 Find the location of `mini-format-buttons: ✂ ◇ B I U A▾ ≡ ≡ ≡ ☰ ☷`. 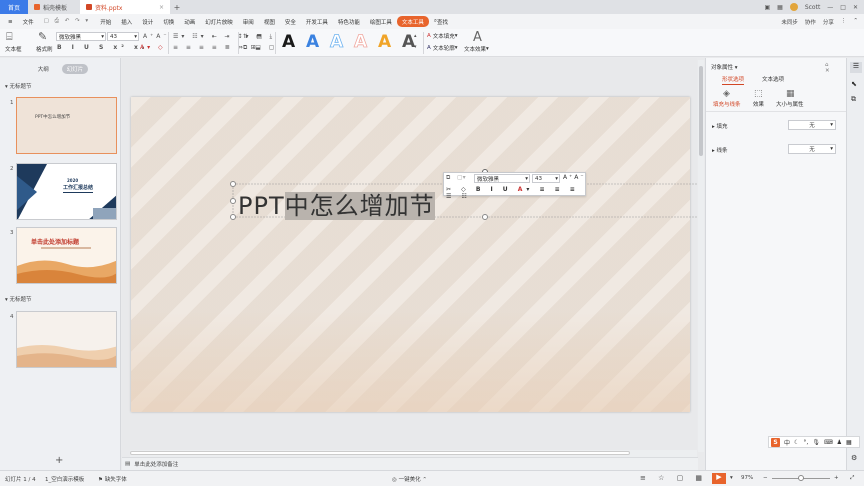

mini-format-buttons: ✂ ◇ B I U A▾ ≡ ≡ ≡ ☰ ☷ is located at coordinates (515, 193).